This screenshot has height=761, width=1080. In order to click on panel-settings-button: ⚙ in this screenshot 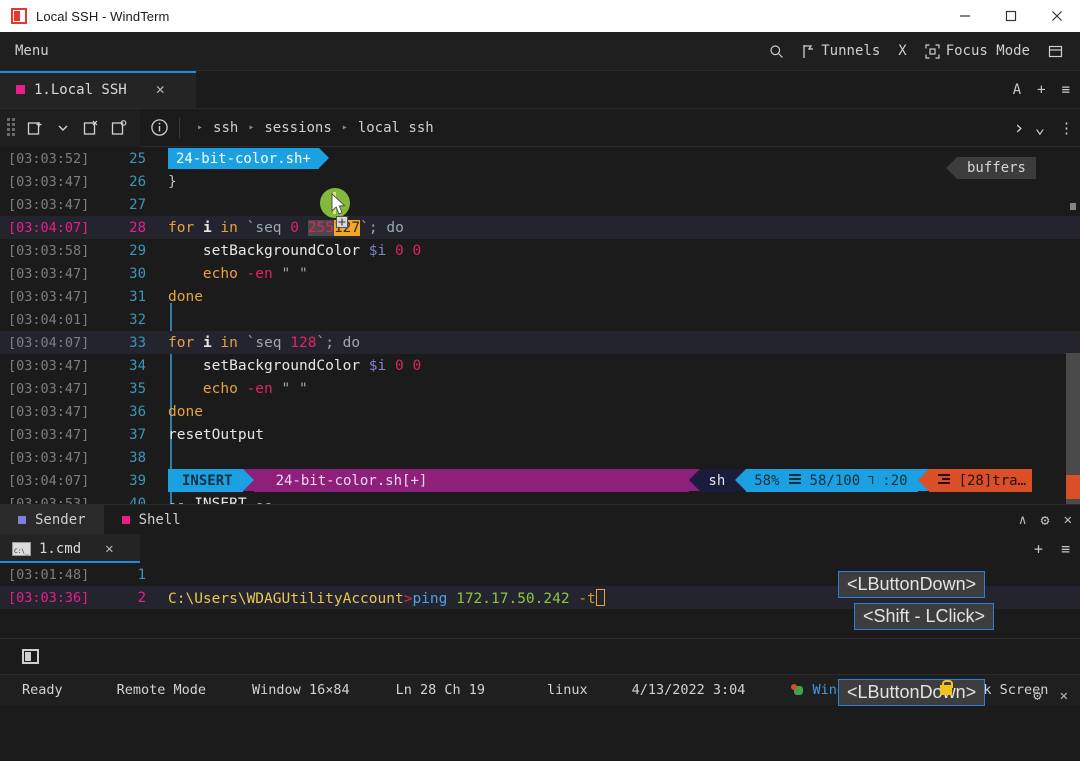, I will do `click(1045, 520)`.